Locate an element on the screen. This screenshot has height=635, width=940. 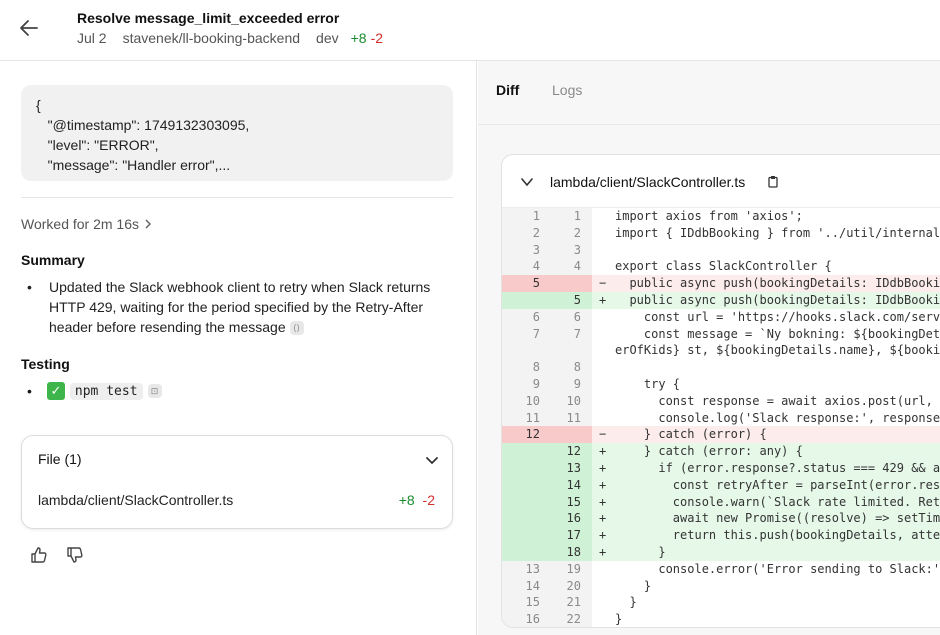
testing-heading: Testing is located at coordinates (45, 364).